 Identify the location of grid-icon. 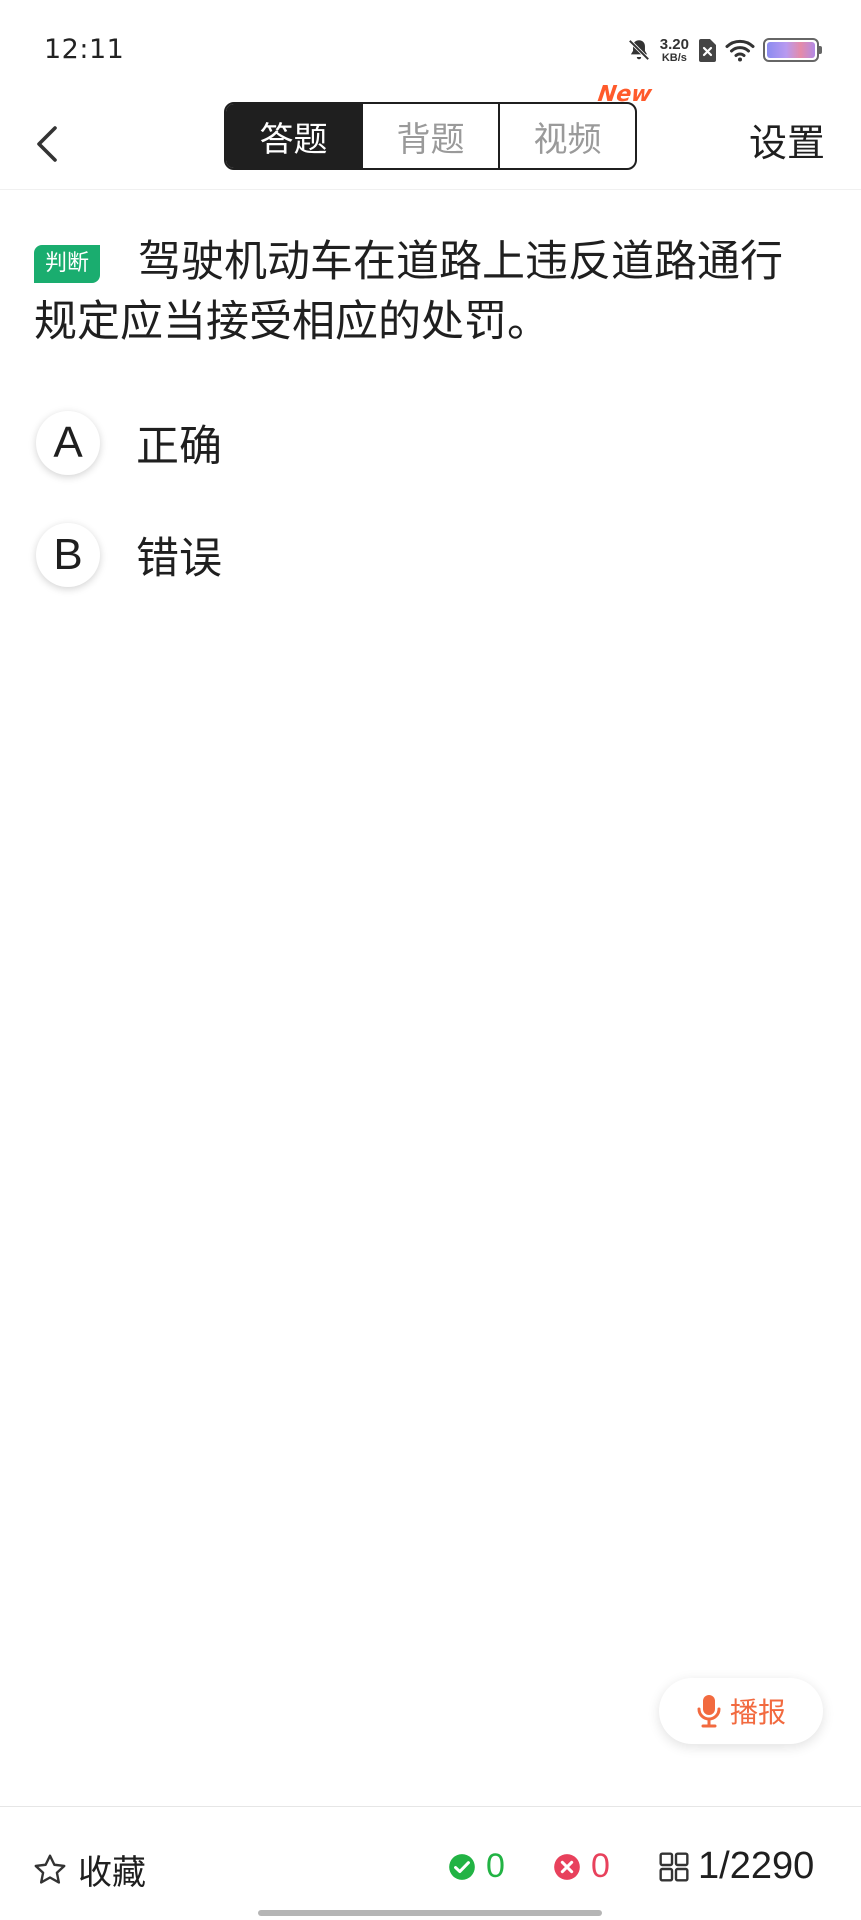
(674, 1866).